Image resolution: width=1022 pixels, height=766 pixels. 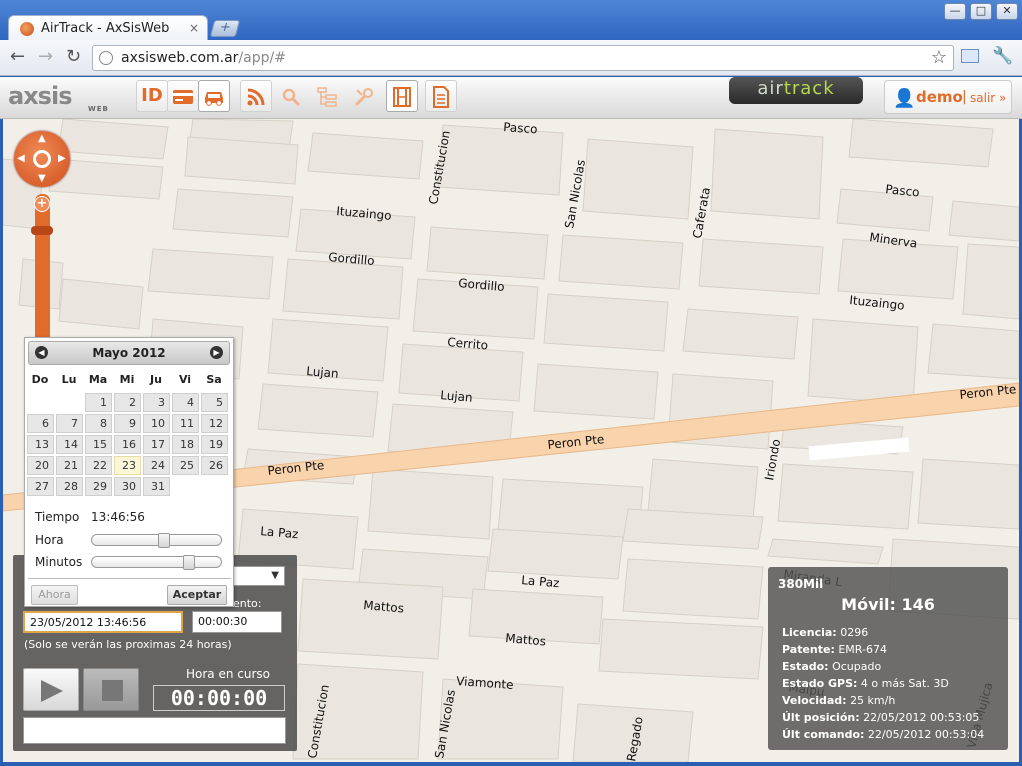 I want to click on pan-right-icon: ▶, so click(x=62, y=158).